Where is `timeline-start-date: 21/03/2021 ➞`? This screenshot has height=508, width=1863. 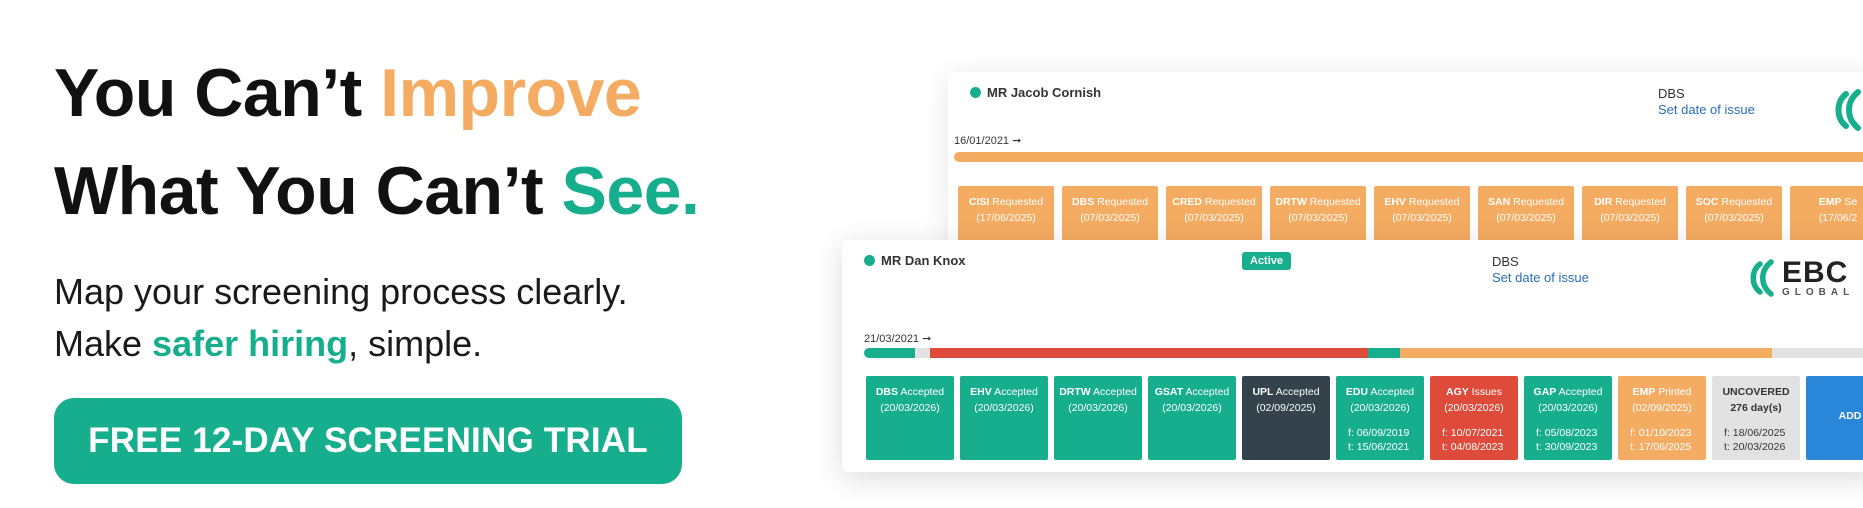
timeline-start-date: 21/03/2021 ➞ is located at coordinates (898, 339).